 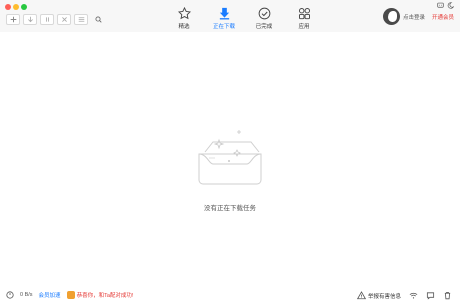 I want to click on status-left: 0 B/s 会员加速 恭喜你，和Ta配对成功!, so click(x=69, y=295).